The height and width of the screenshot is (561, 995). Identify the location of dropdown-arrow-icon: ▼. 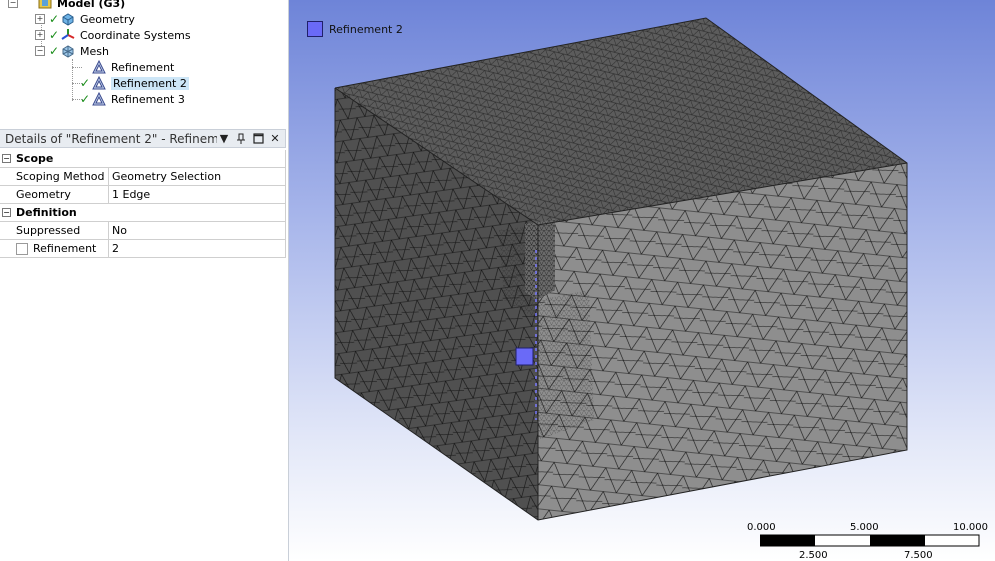
(224, 139).